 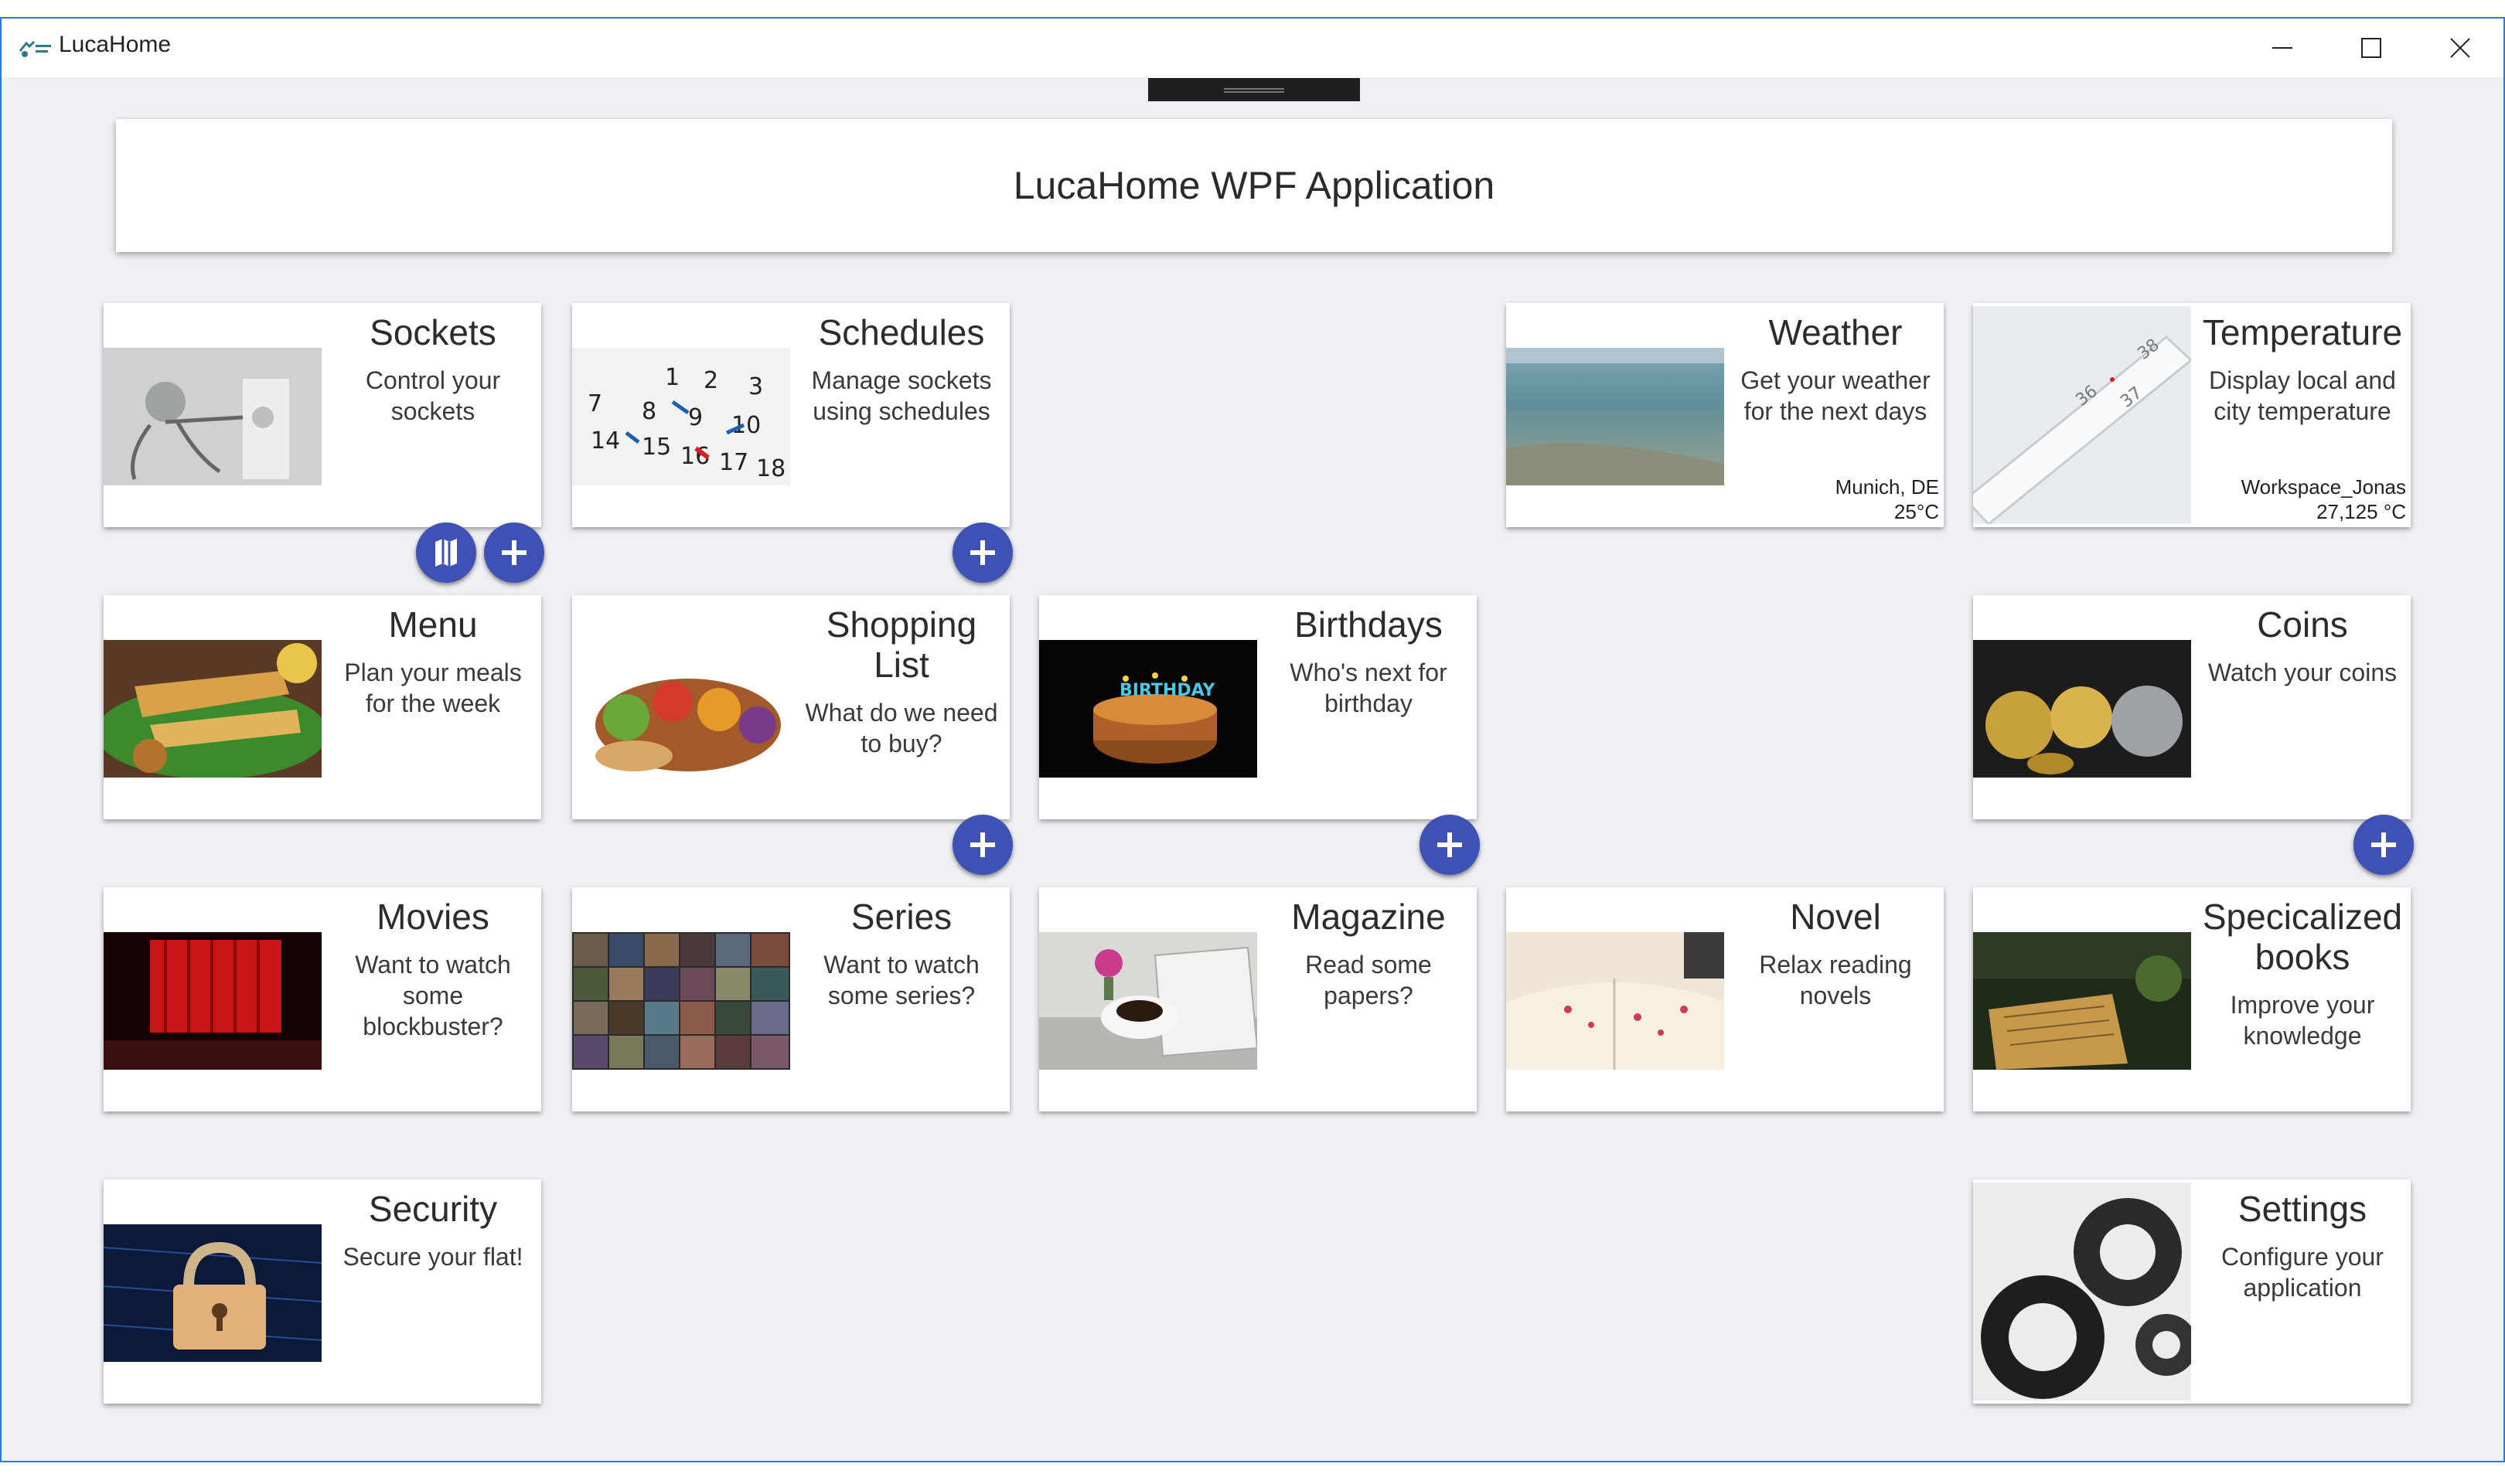 I want to click on menu-image, so click(x=213, y=709).